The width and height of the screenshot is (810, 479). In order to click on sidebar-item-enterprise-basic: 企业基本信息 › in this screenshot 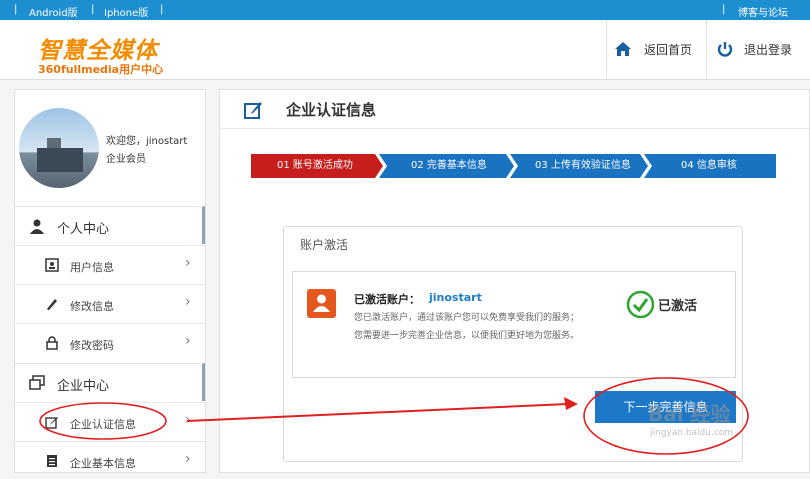, I will do `click(110, 460)`.